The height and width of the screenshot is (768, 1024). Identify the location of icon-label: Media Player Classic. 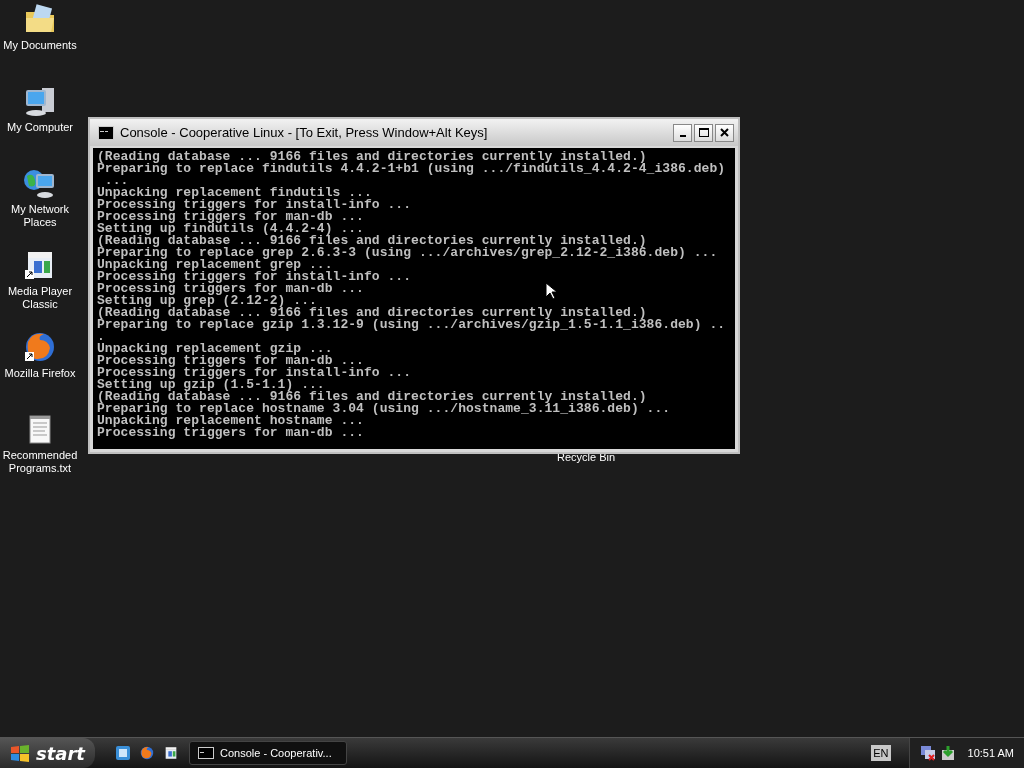
(40, 298).